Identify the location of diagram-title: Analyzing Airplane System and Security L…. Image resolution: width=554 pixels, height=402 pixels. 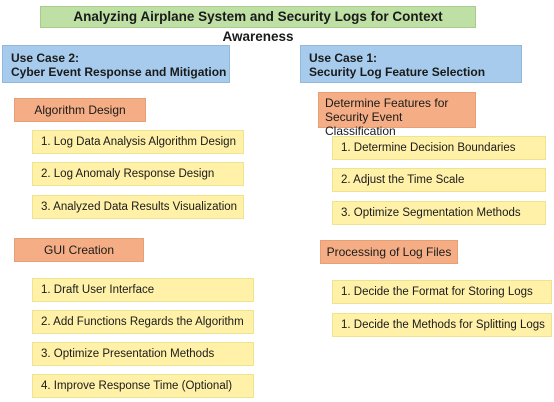
(258, 25).